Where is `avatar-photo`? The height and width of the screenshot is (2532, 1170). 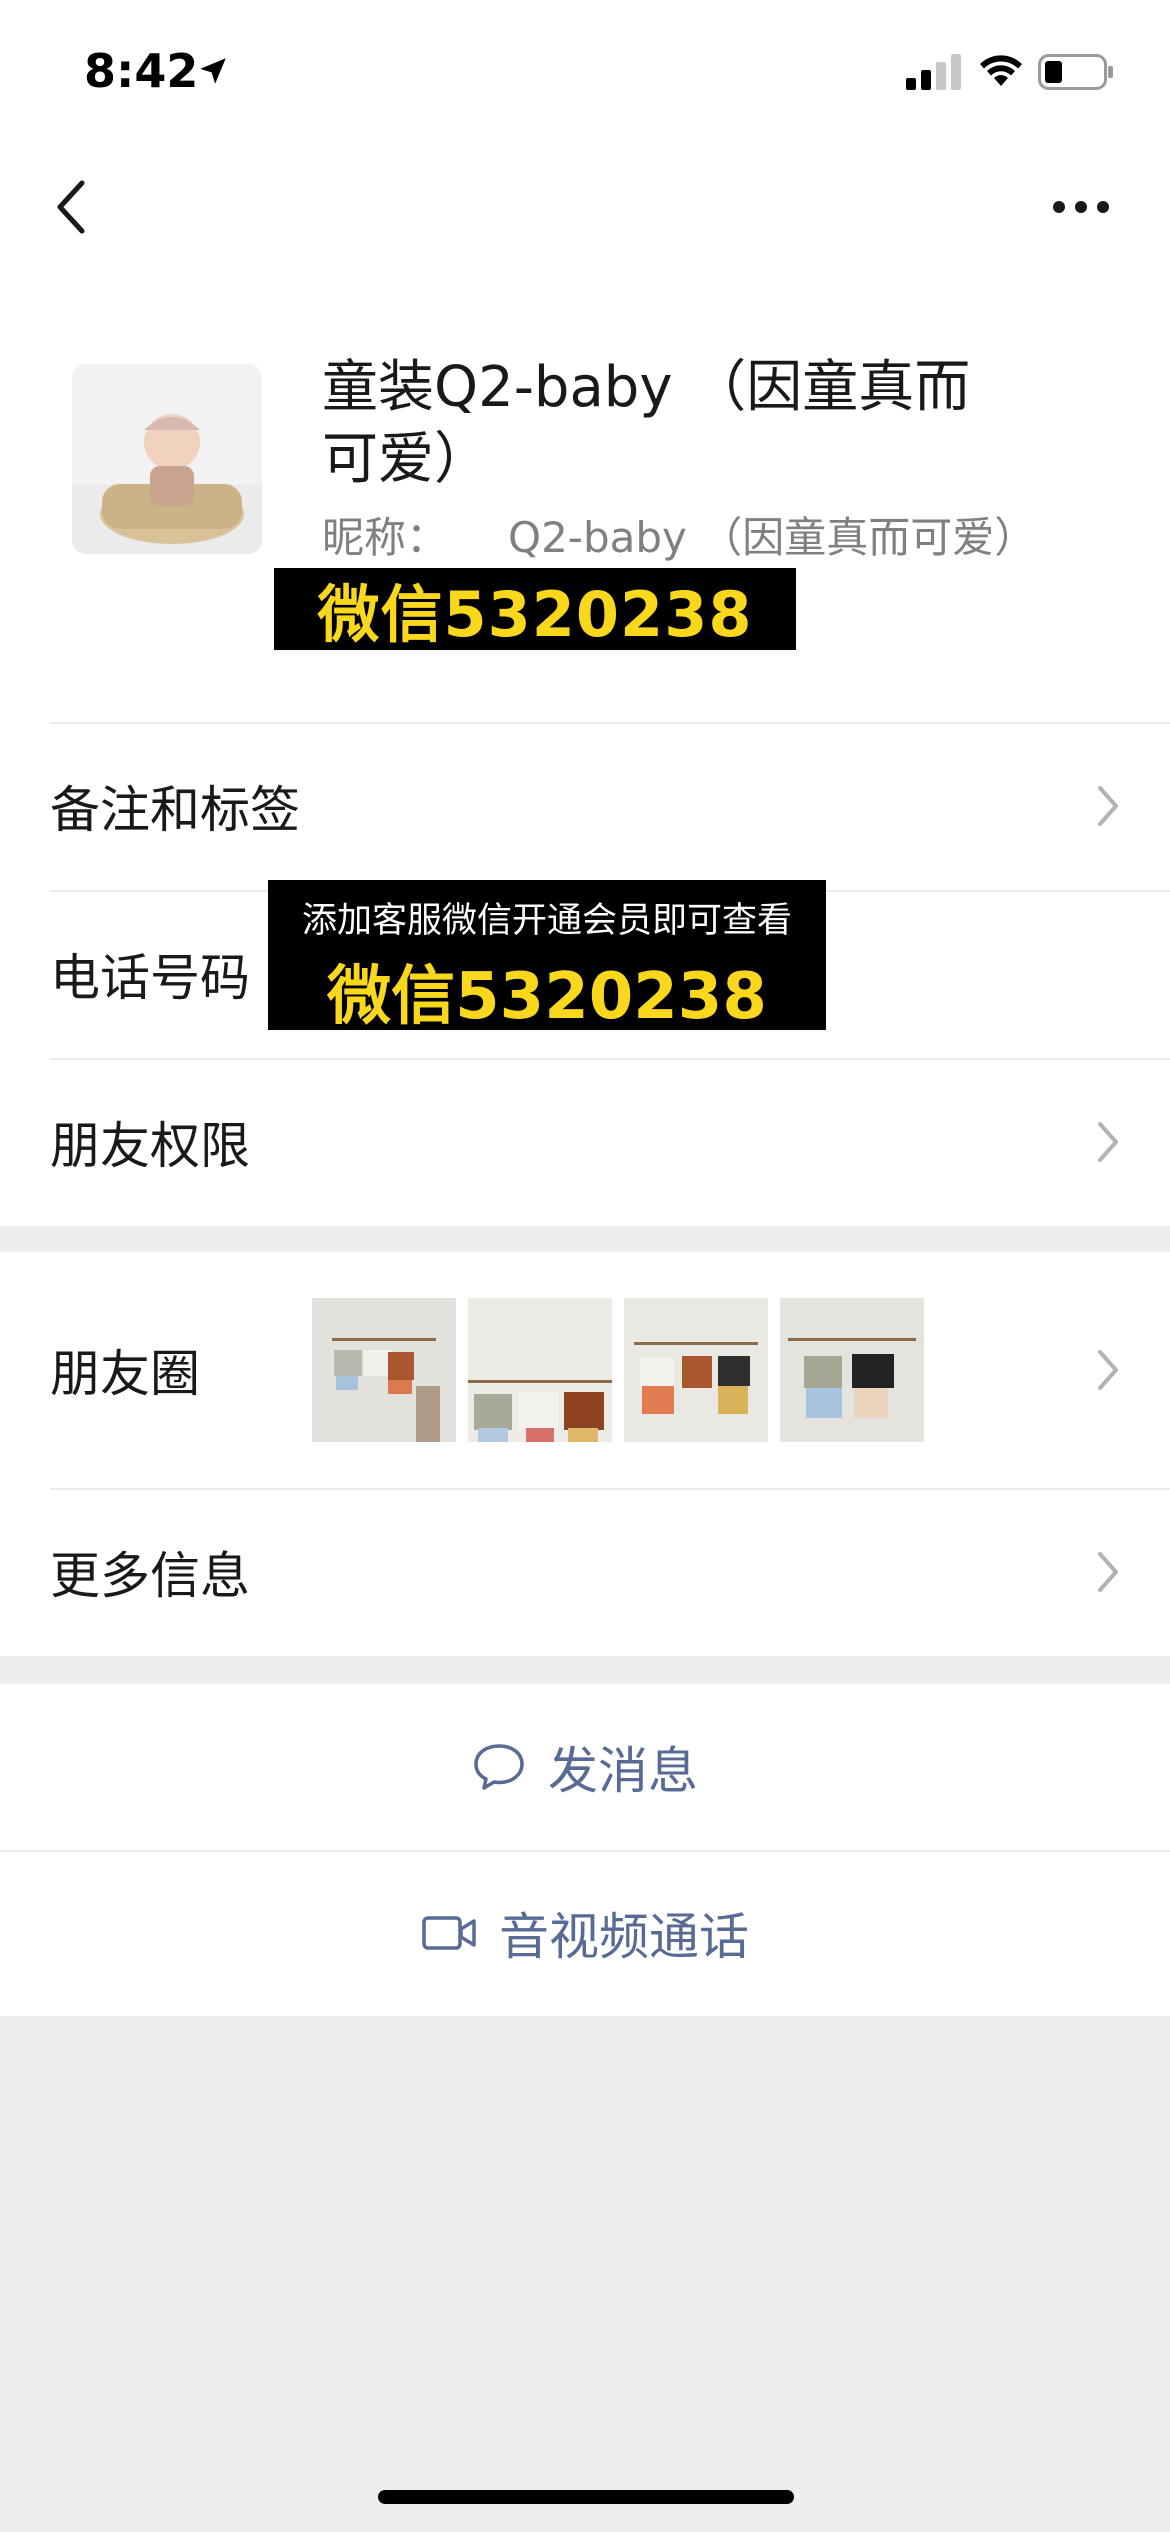 avatar-photo is located at coordinates (167, 459).